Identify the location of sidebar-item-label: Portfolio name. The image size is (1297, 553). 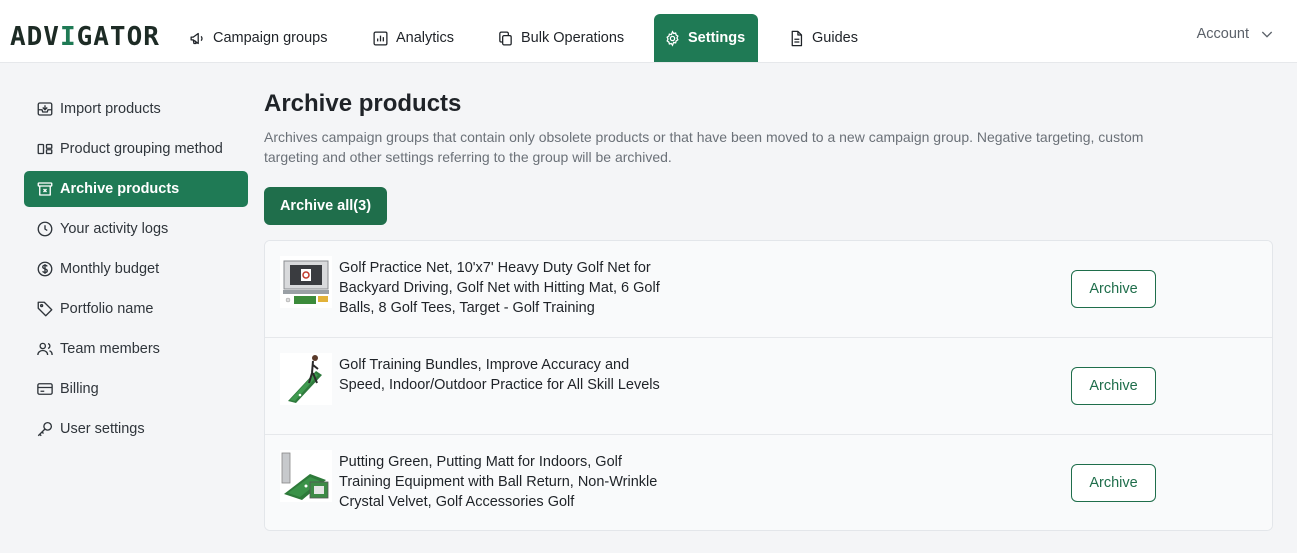
(107, 309).